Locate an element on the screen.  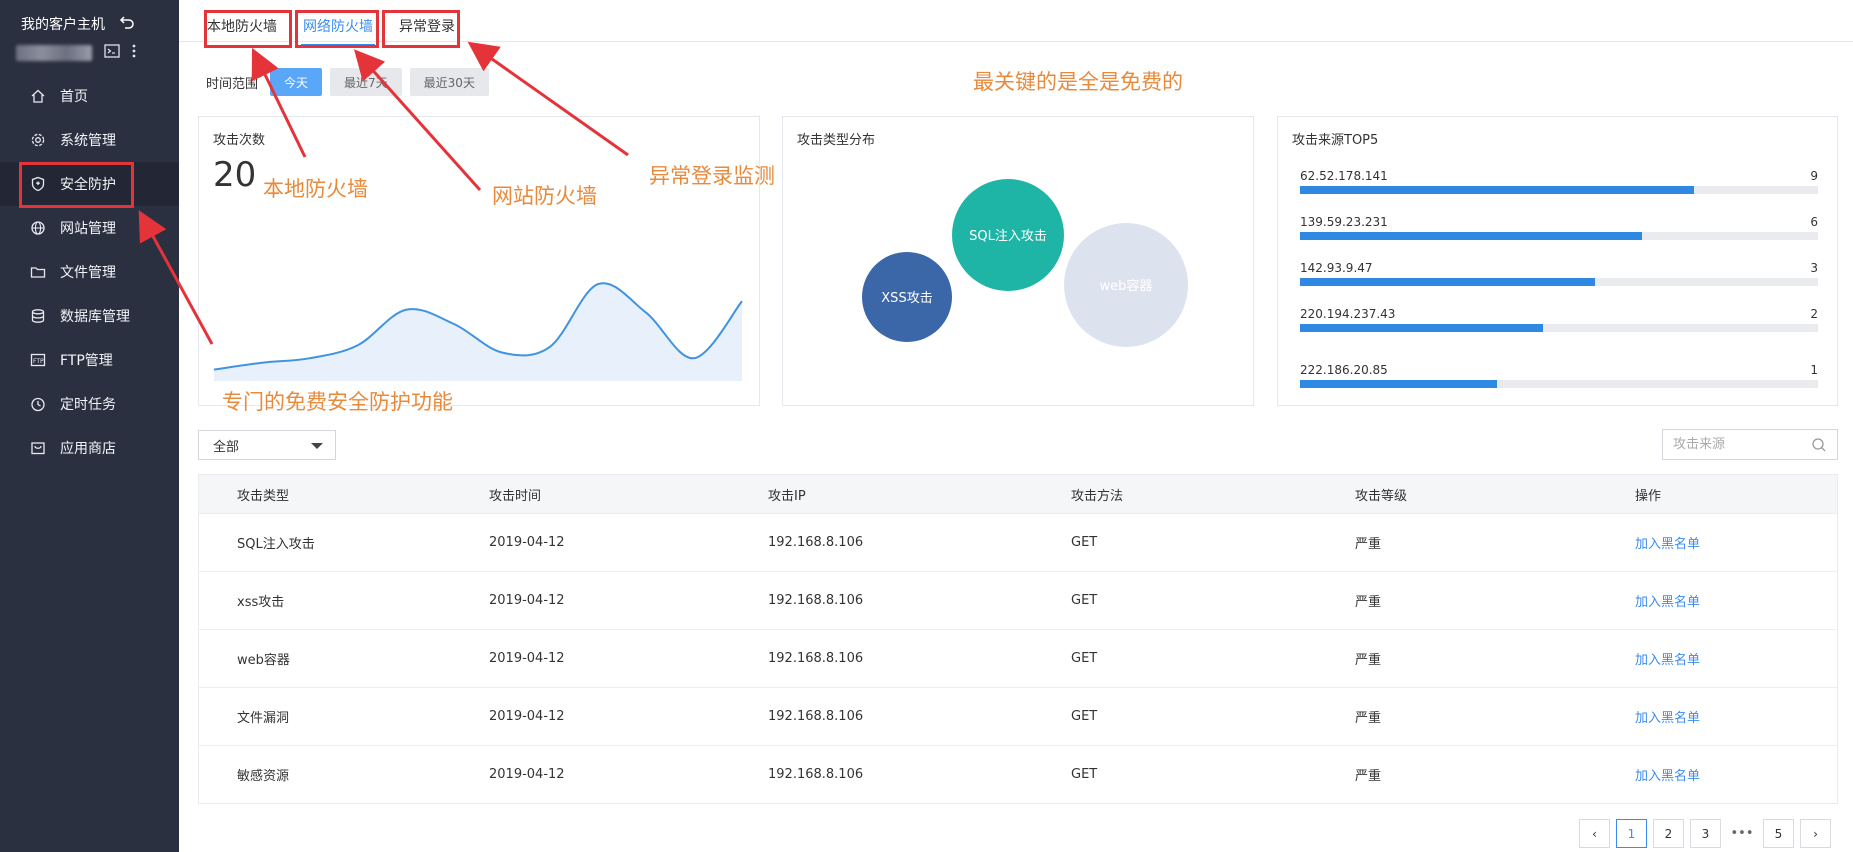
cell-type: 文件漏洞 is located at coordinates (263, 718).